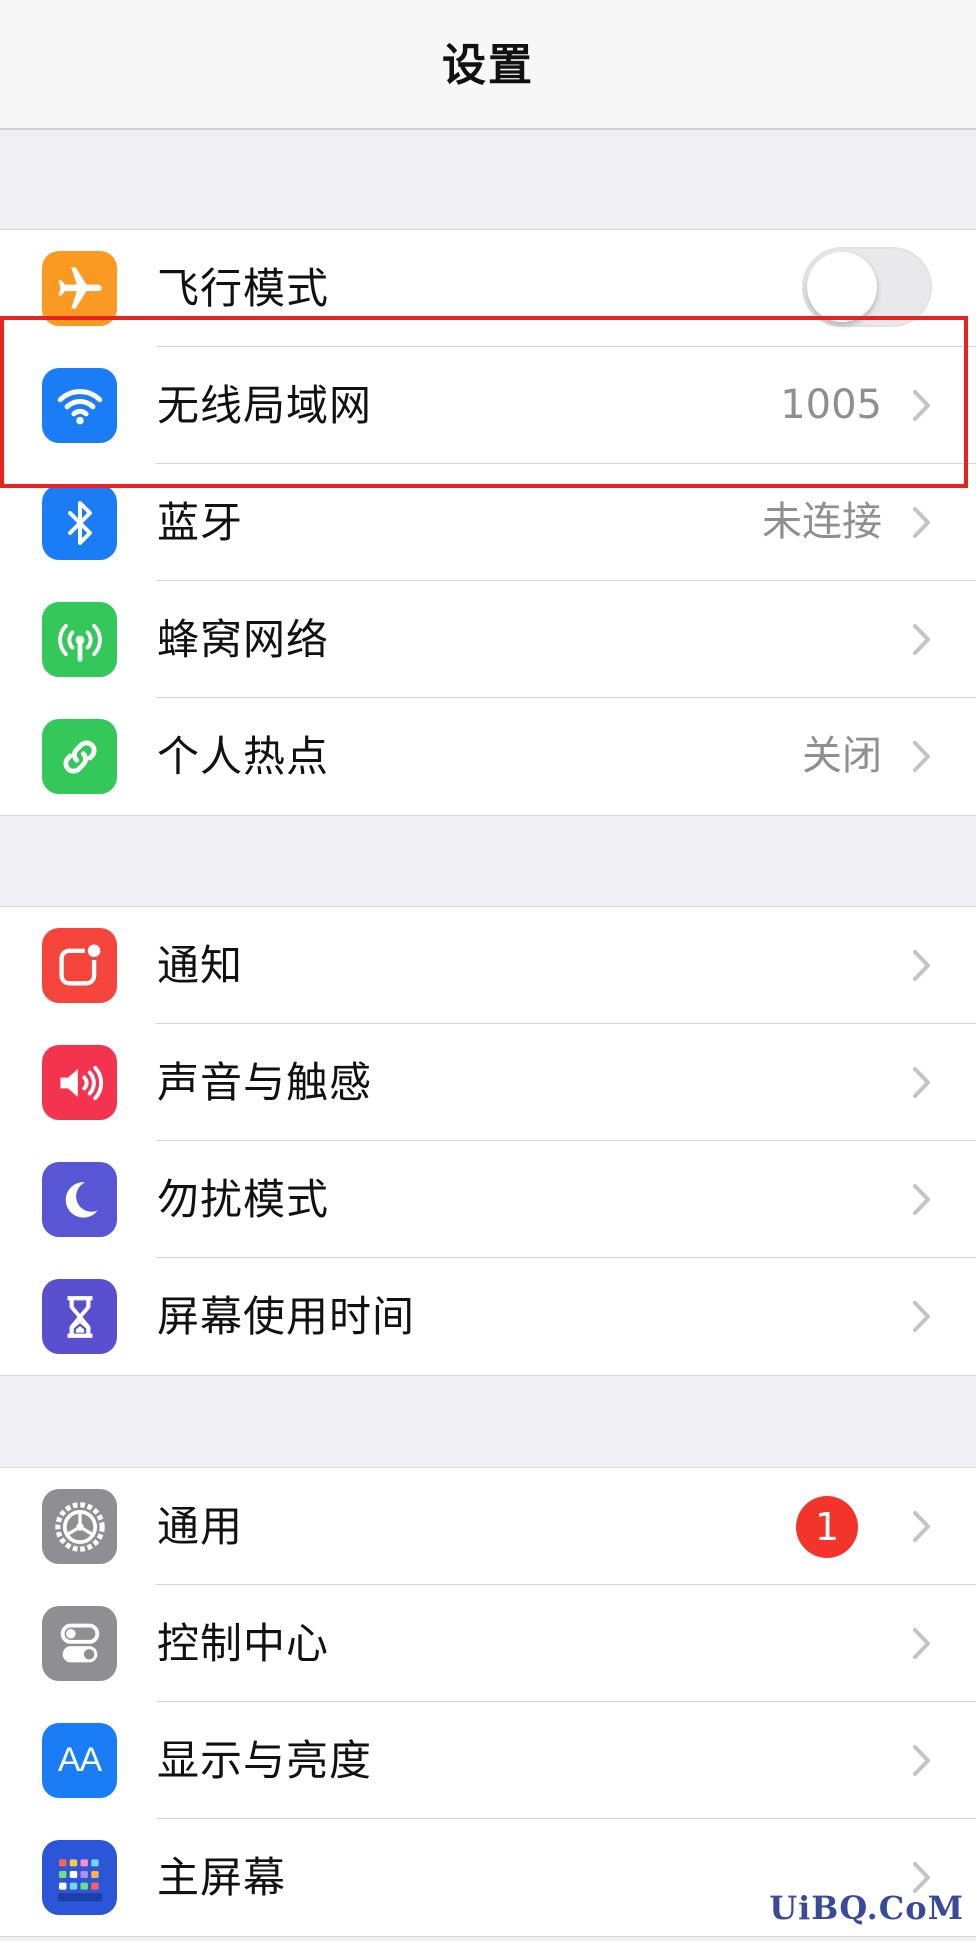 This screenshot has height=1941, width=976. I want to click on row-cellular: 蜂窝网络, so click(488, 639).